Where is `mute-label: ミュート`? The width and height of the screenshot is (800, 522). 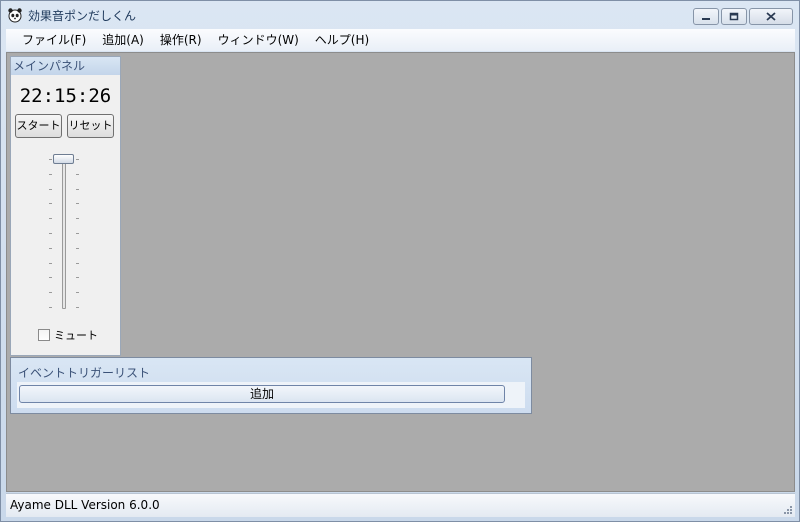
mute-label: ミュート is located at coordinates (76, 335).